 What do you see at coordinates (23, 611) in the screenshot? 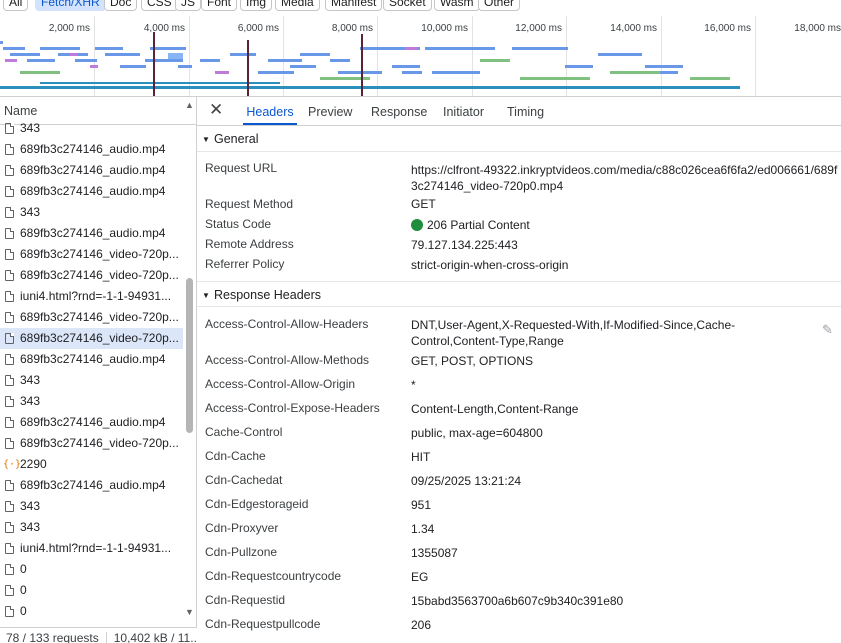
I see `request-name: 0` at bounding box center [23, 611].